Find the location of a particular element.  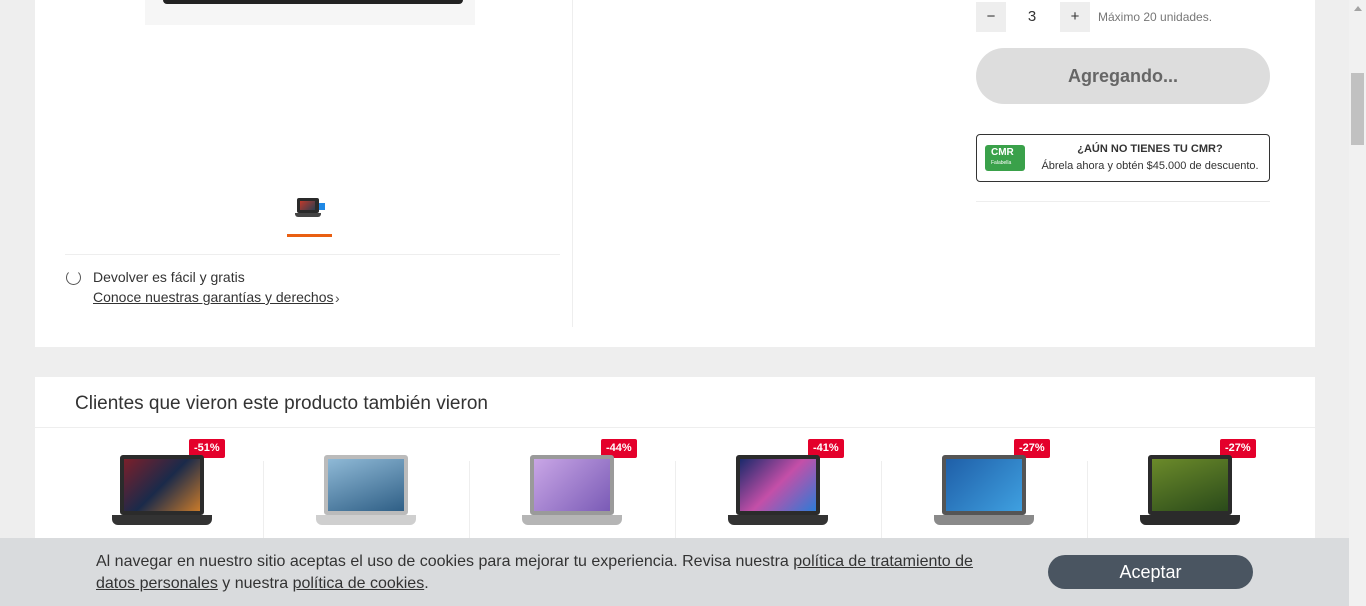

product-image-device is located at coordinates (313, 2).